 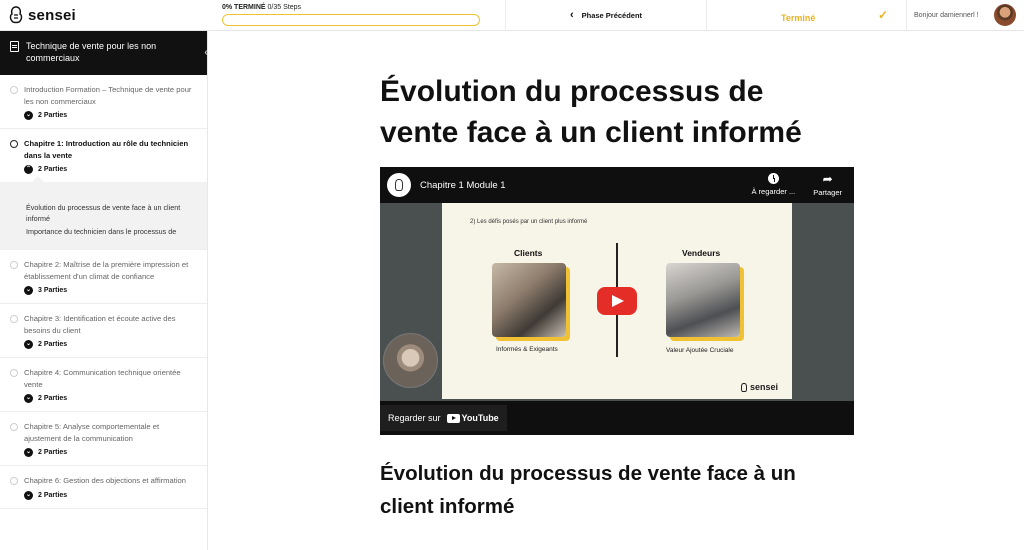 I want to click on progress-text: 0% TERMINÉ 0/35 Steps, so click(x=363, y=7).